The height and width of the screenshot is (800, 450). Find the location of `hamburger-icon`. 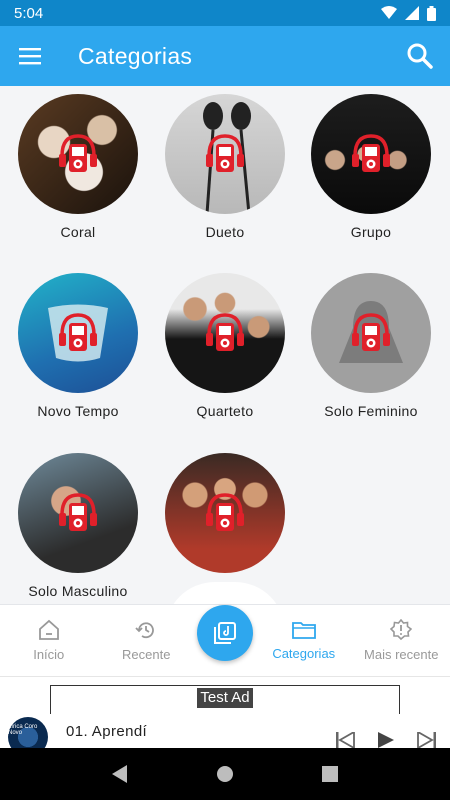

hamburger-icon is located at coordinates (30, 56).